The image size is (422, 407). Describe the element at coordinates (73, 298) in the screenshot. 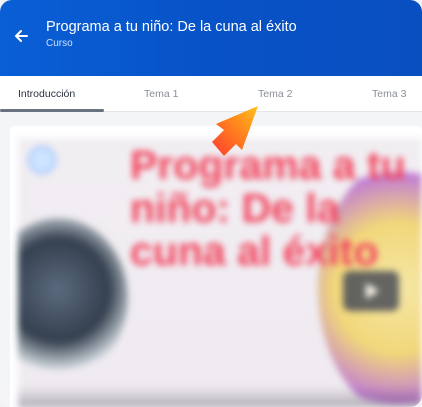

I see `video-thumbnail-image-left` at that location.